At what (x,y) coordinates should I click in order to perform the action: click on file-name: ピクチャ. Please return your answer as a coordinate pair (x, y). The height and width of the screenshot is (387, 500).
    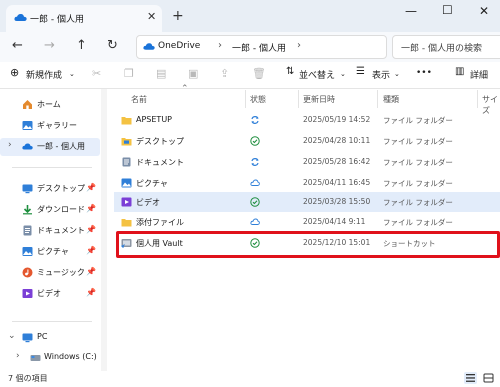
    Looking at the image, I should click on (152, 183).